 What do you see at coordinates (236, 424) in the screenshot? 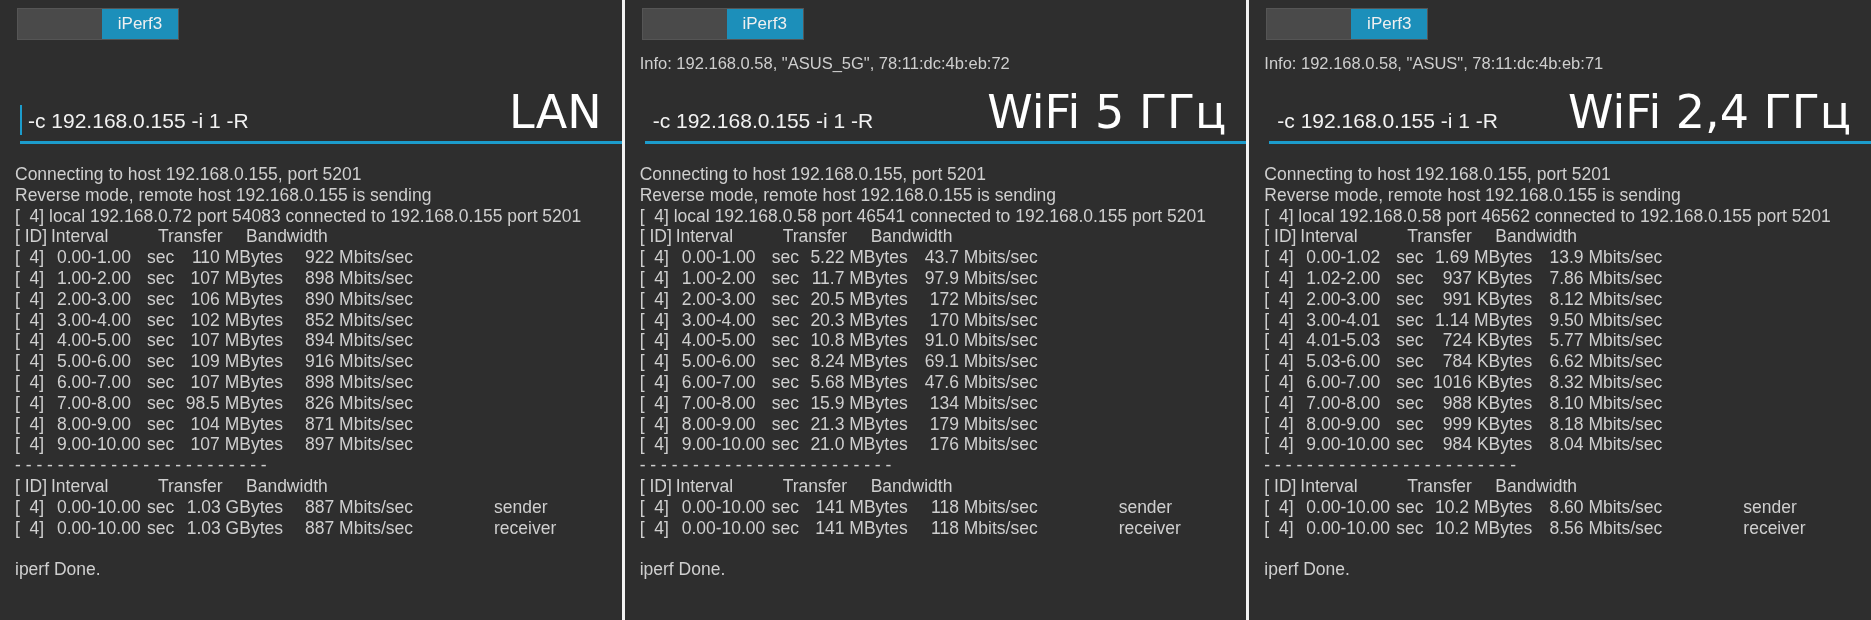
I see `table-cell-text: 104 MBytes` at bounding box center [236, 424].